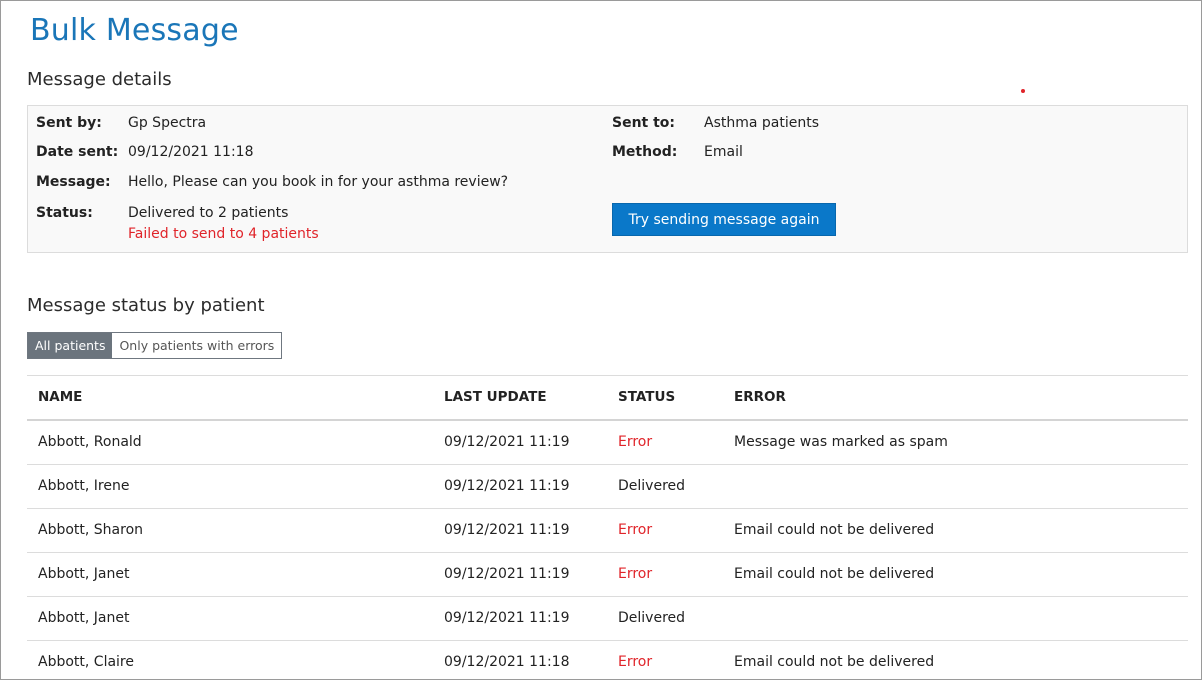 The width and height of the screenshot is (1202, 680). I want to click on header-last-update: LAST UPDATE, so click(495, 397).